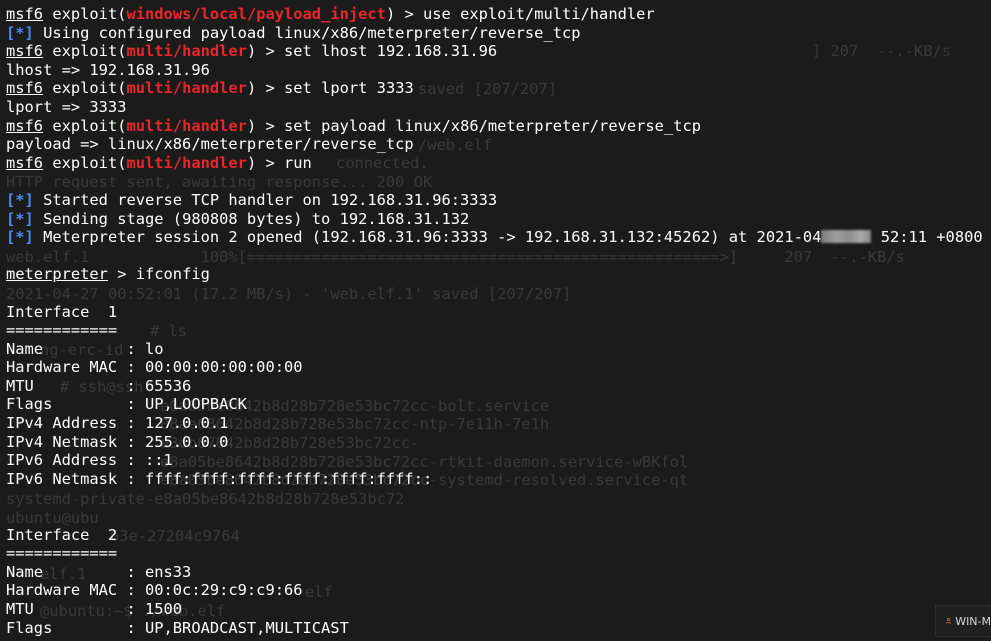 This screenshot has height=641, width=991. What do you see at coordinates (973, 621) in the screenshot?
I see `taskbar-label: WIN-M` at bounding box center [973, 621].